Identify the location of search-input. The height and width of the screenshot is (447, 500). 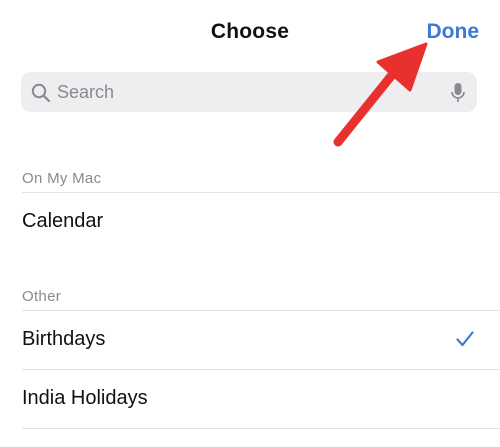
(247, 92).